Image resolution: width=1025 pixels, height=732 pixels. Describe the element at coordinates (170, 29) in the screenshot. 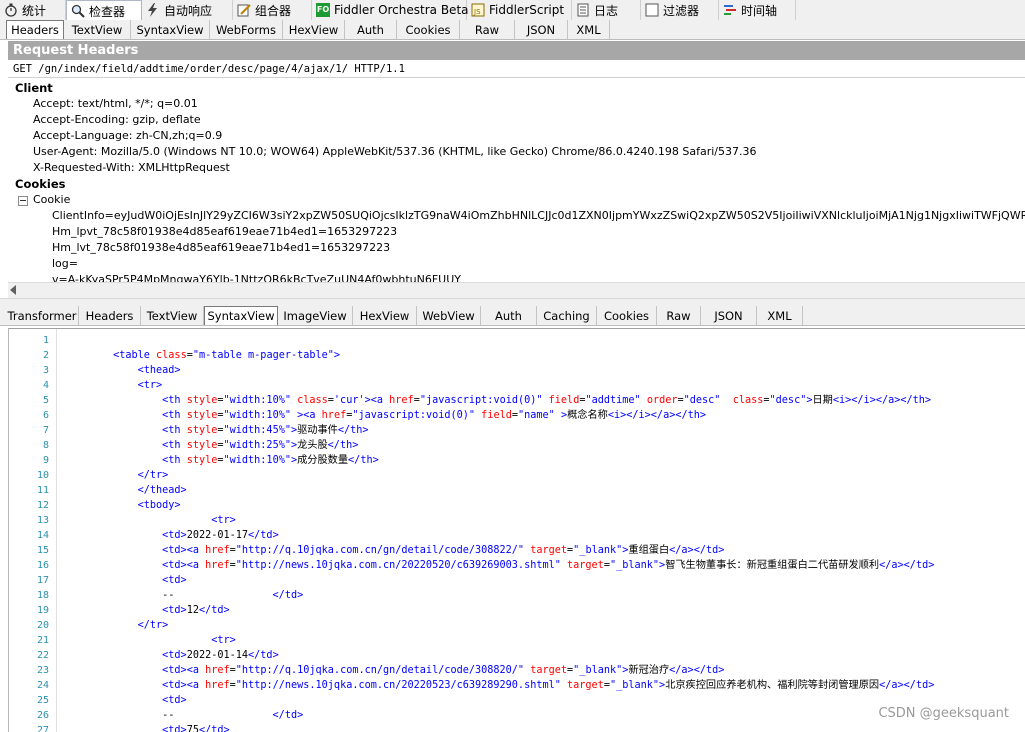

I see `request-tab-syntaxview: SyntaxView` at that location.